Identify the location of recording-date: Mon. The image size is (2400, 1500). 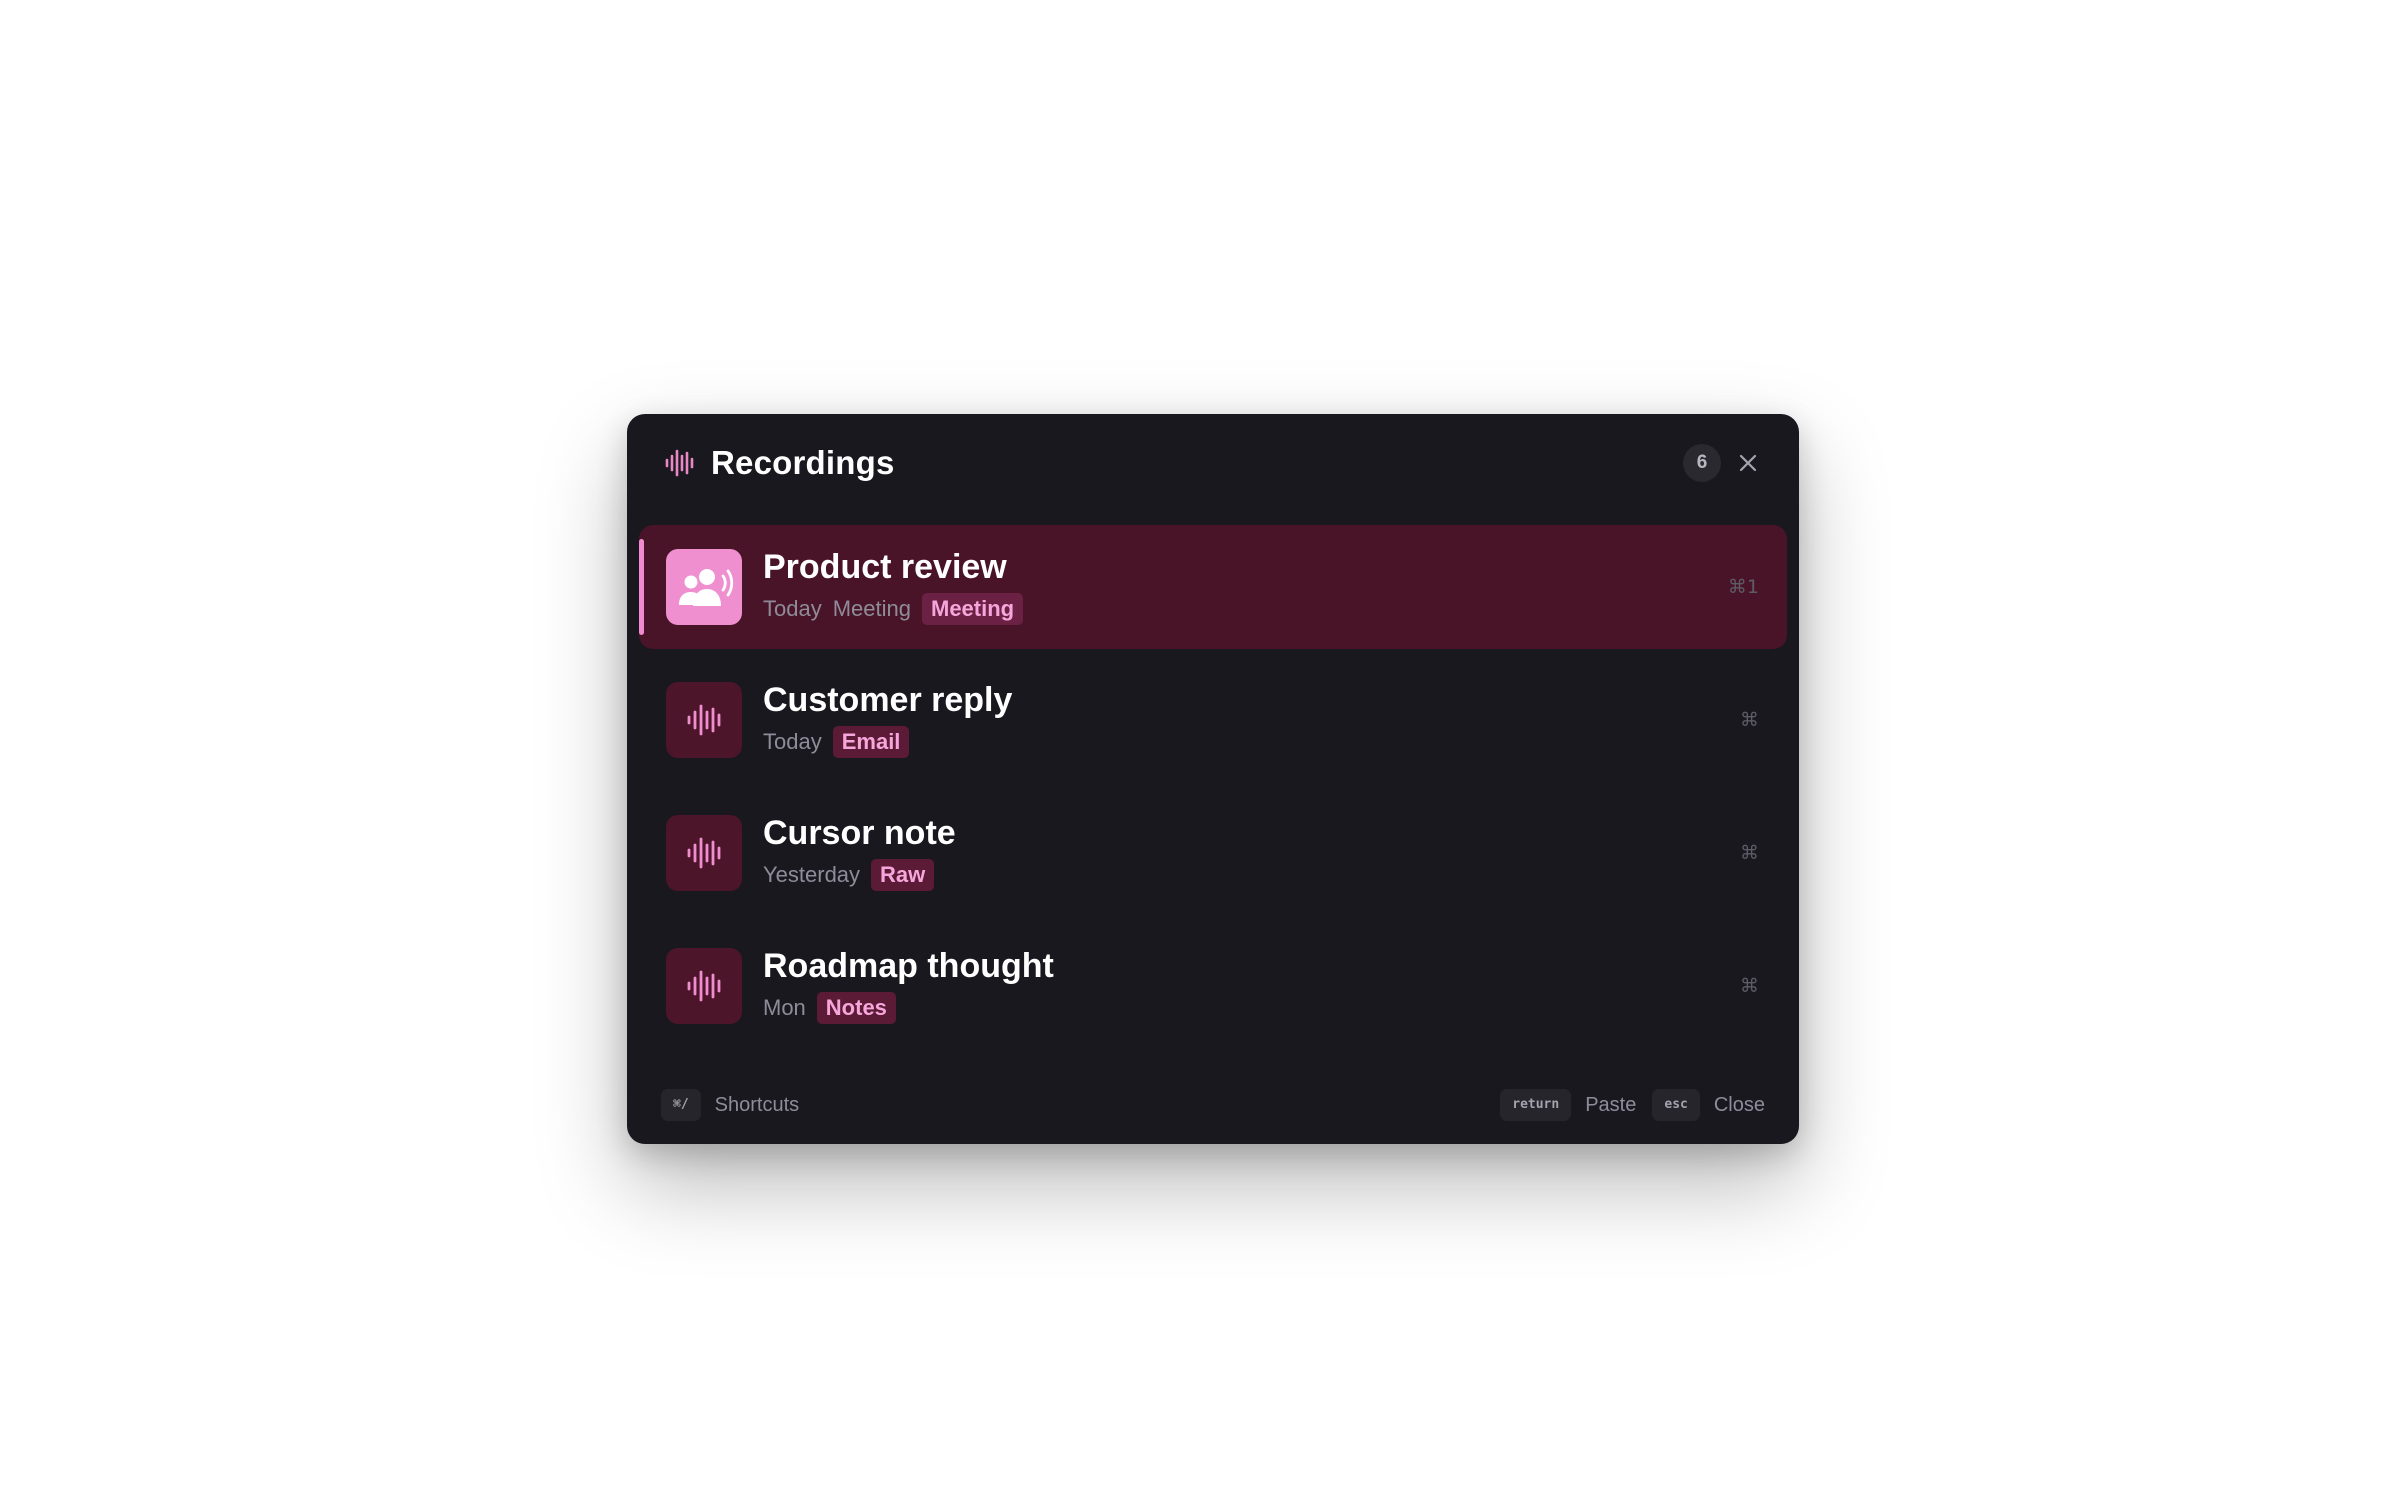
(784, 1007).